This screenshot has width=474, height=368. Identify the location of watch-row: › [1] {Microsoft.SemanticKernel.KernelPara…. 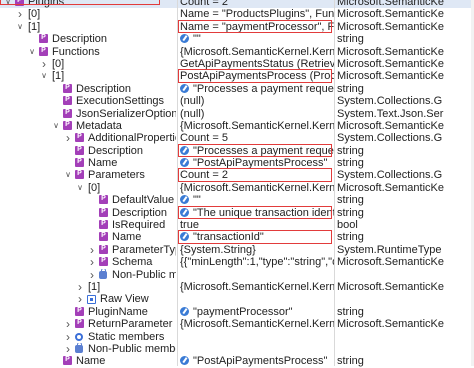
(237, 287).